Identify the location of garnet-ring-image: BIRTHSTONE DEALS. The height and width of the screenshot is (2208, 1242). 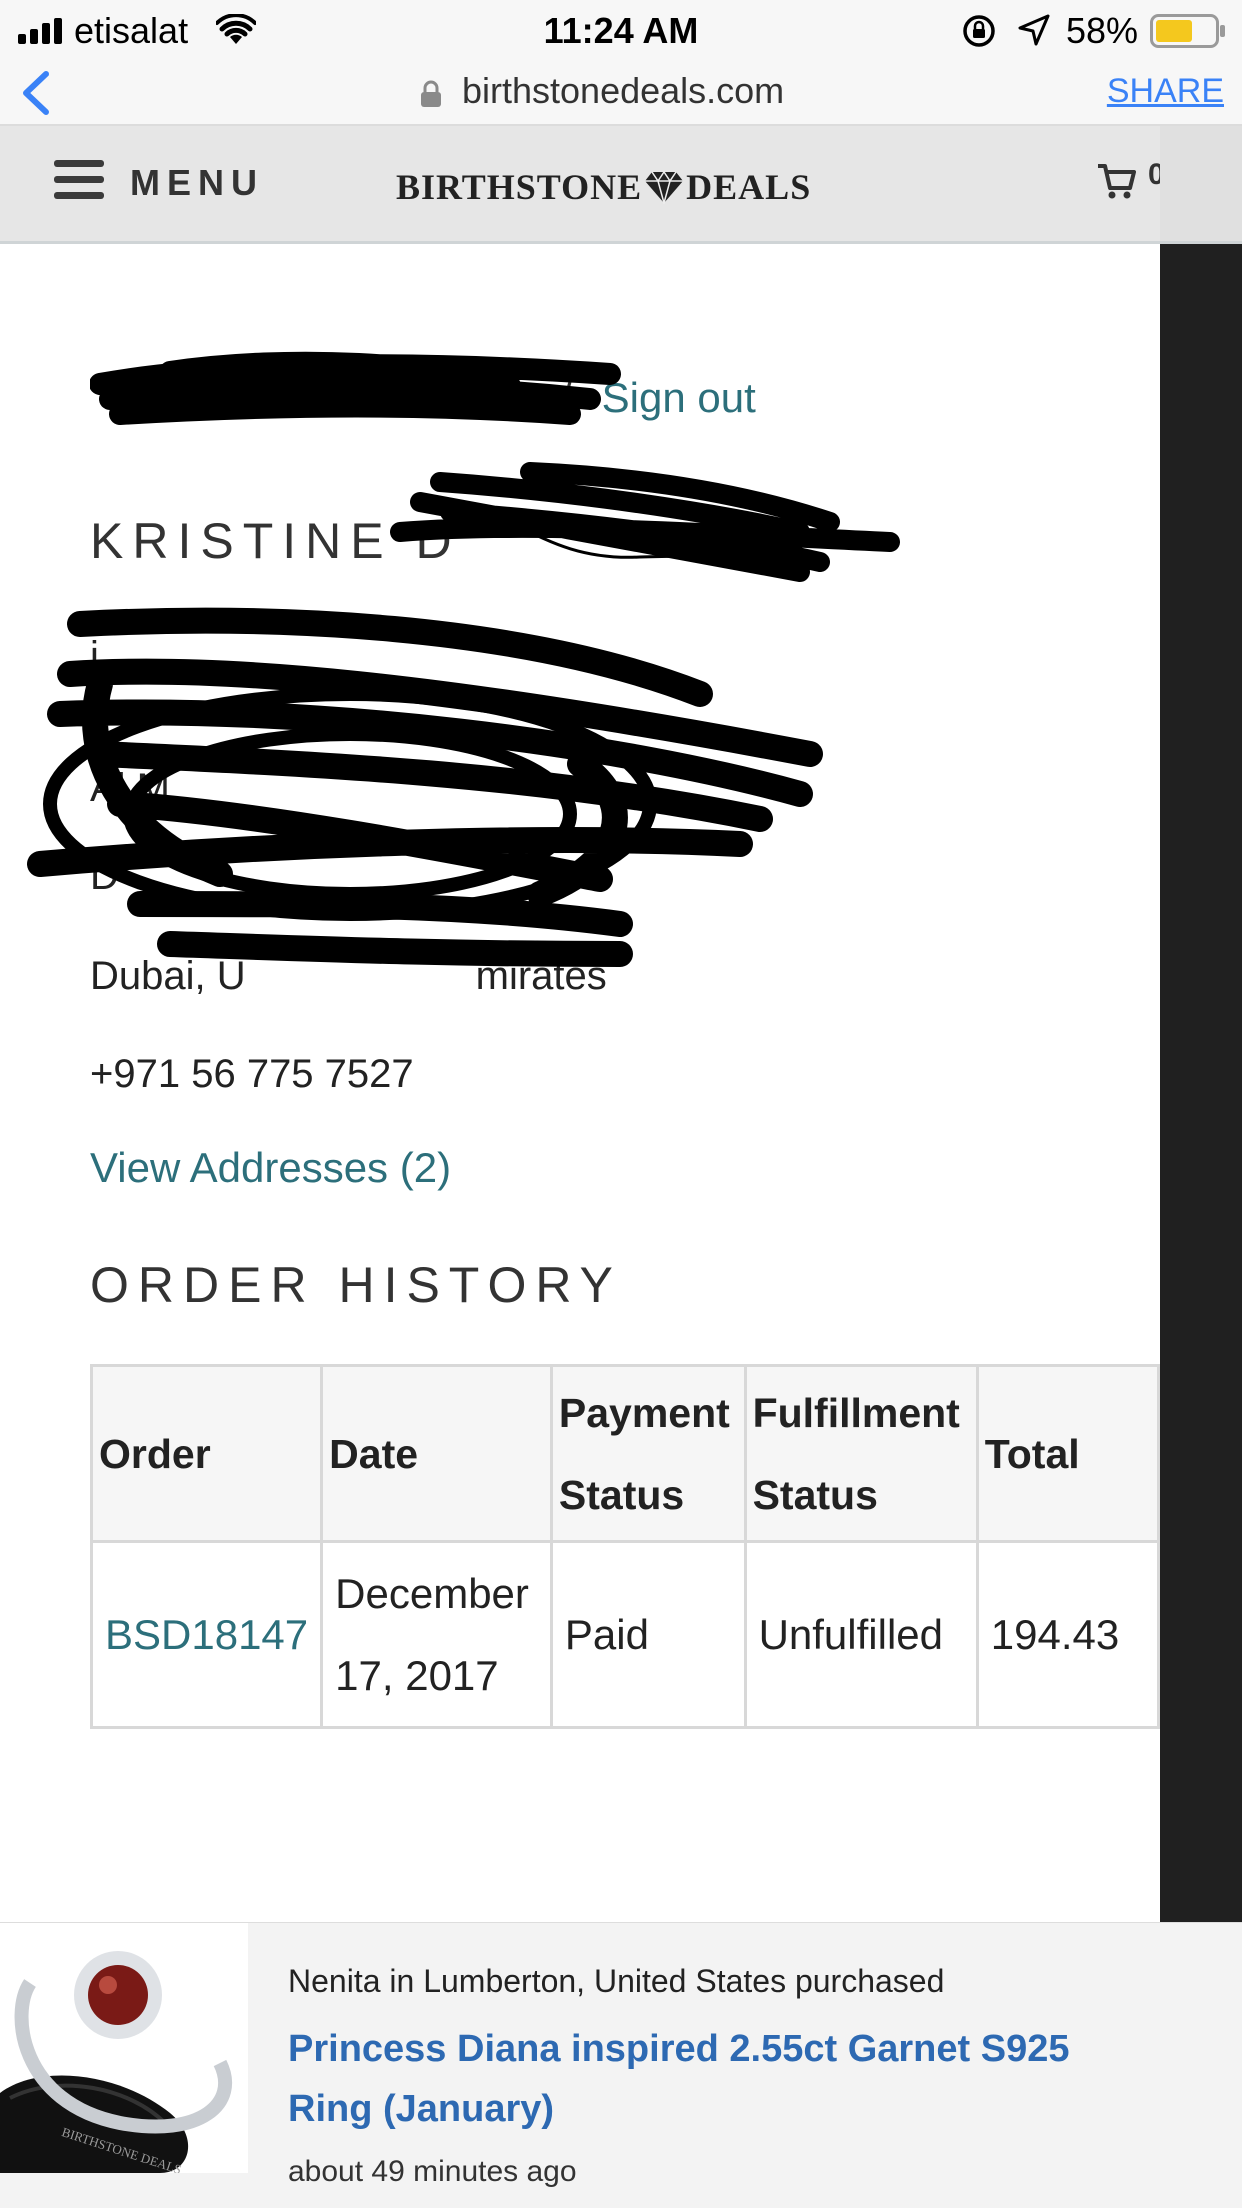
(124, 2048).